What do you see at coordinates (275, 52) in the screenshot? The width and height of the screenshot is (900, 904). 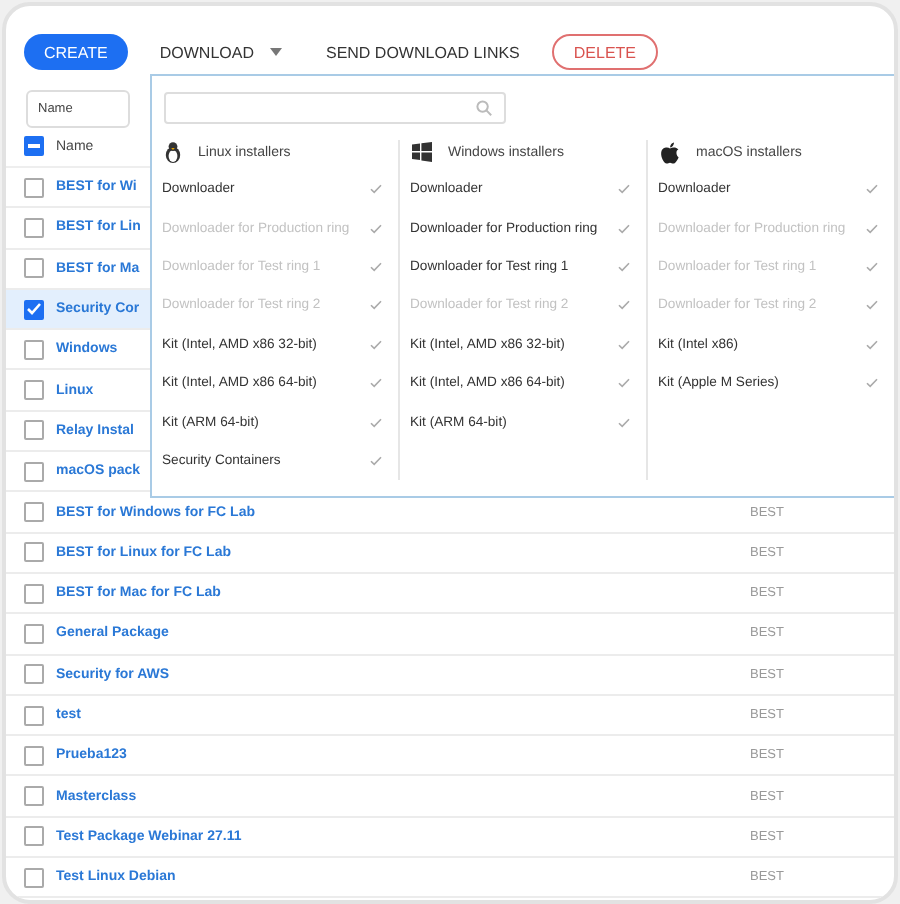 I see `caret-icon` at bounding box center [275, 52].